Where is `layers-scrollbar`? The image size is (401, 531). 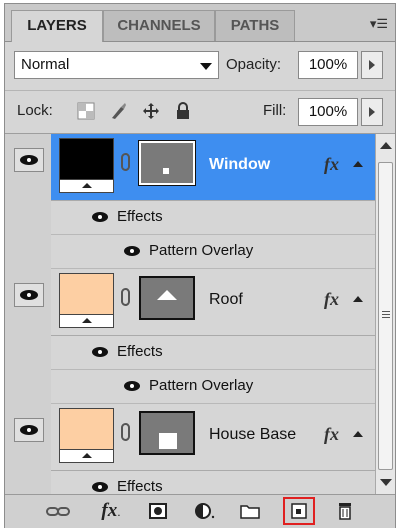 layers-scrollbar is located at coordinates (385, 314).